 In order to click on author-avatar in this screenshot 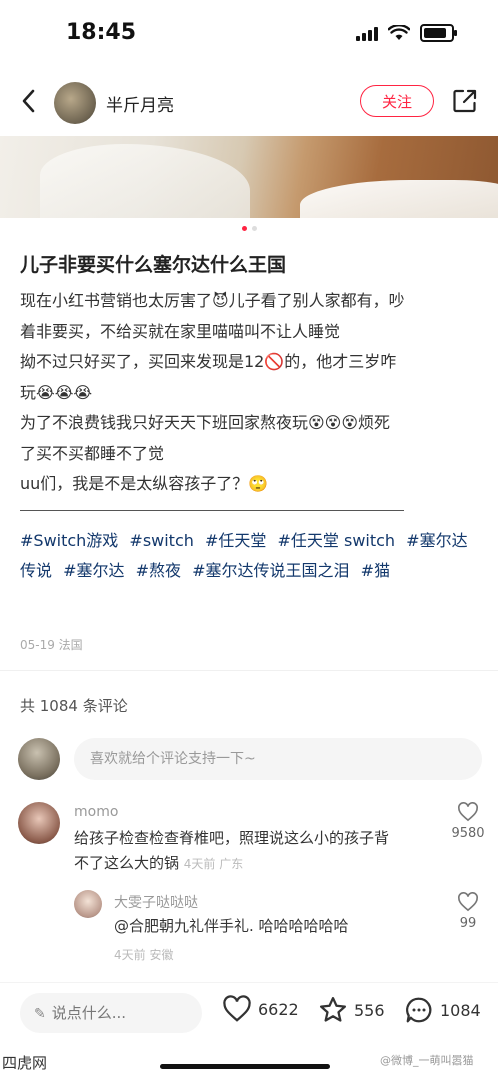, I will do `click(75, 103)`.